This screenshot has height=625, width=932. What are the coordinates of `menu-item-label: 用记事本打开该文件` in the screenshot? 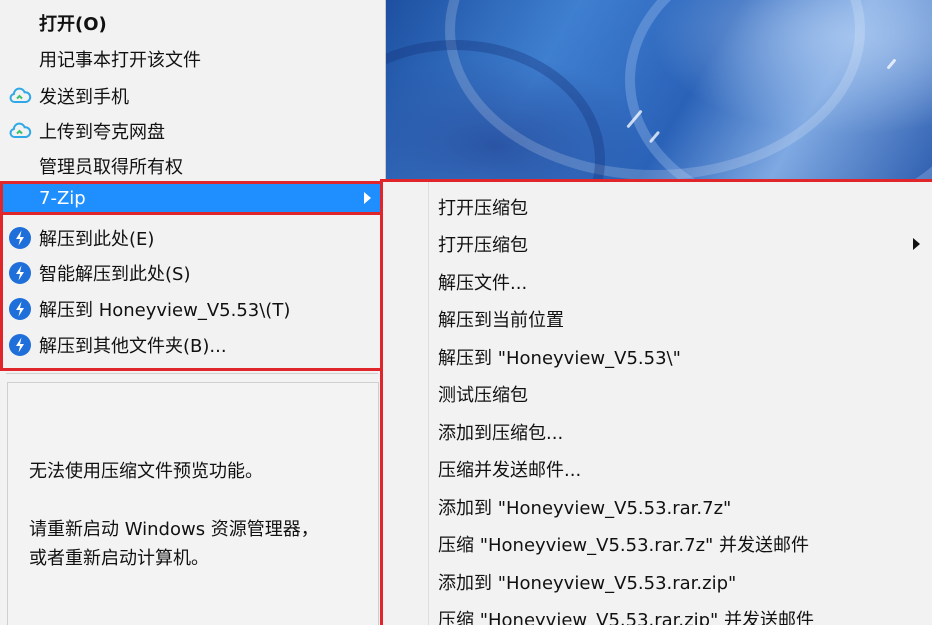 It's located at (120, 60).